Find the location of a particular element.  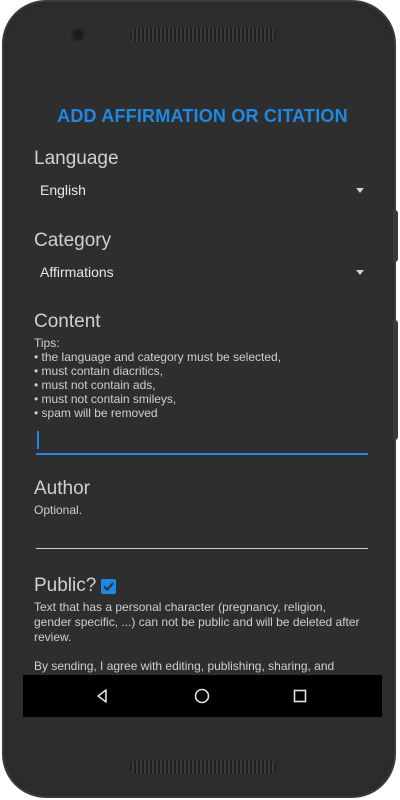

public-checkbox is located at coordinates (108, 586).